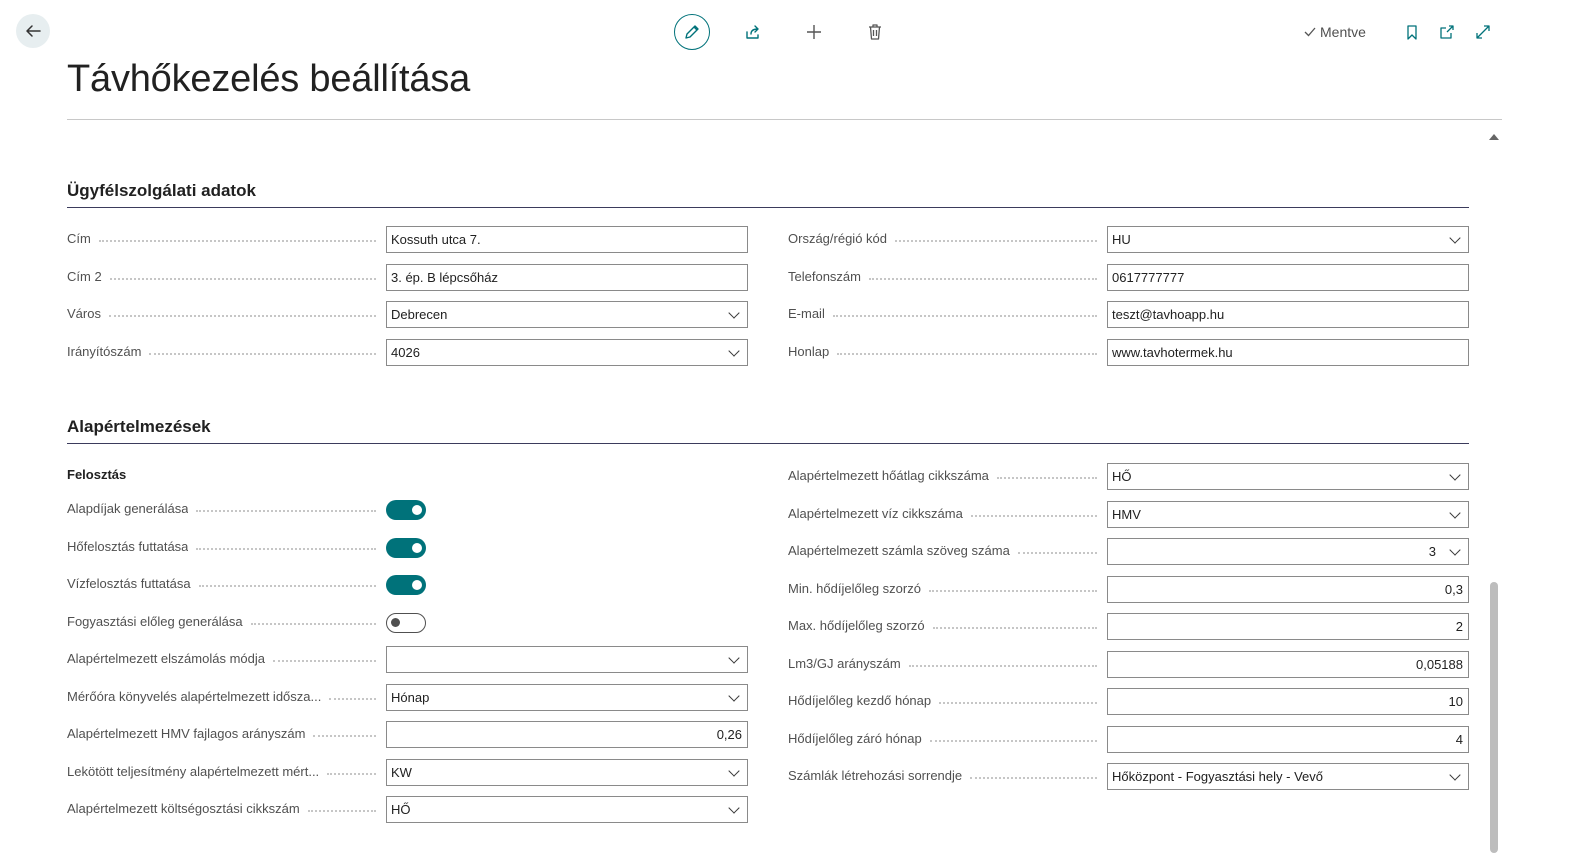 The height and width of the screenshot is (853, 1592). What do you see at coordinates (899, 550) in the screenshot?
I see `field-label: Alapértelmezett számla szöveg száma` at bounding box center [899, 550].